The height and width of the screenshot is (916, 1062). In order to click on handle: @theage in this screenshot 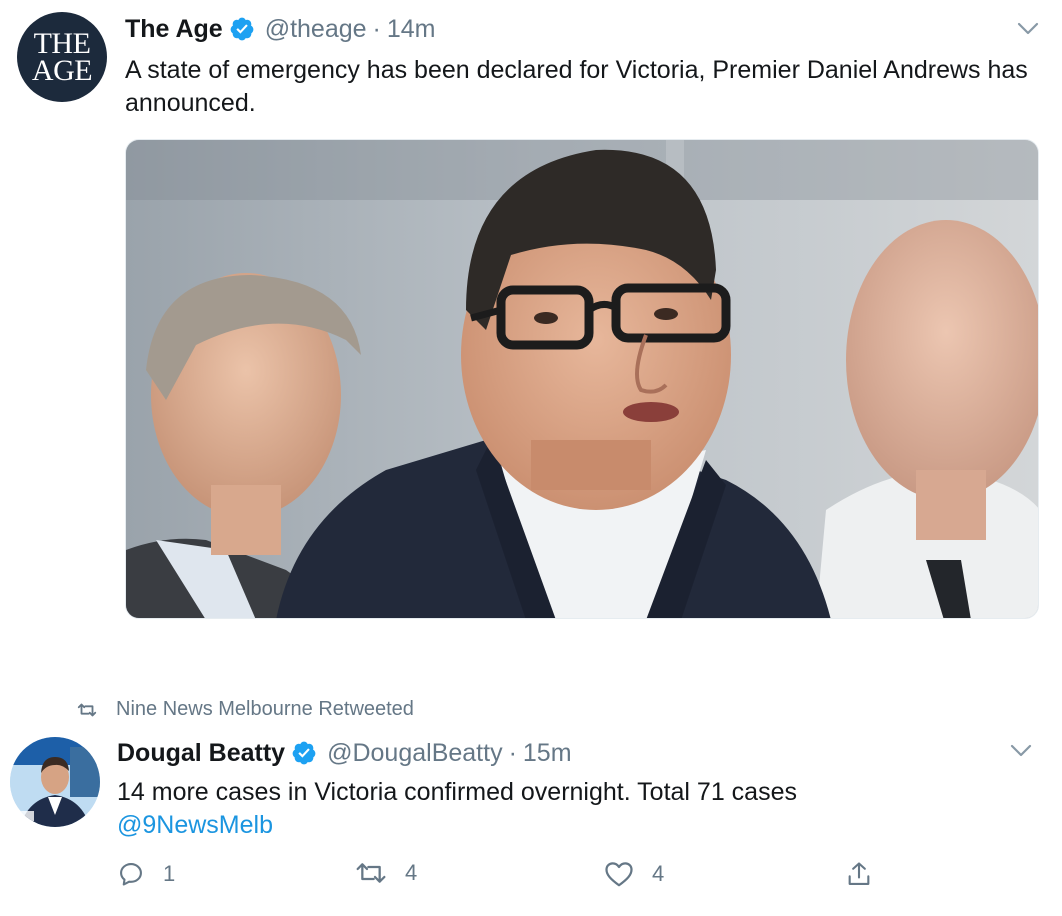, I will do `click(316, 29)`.